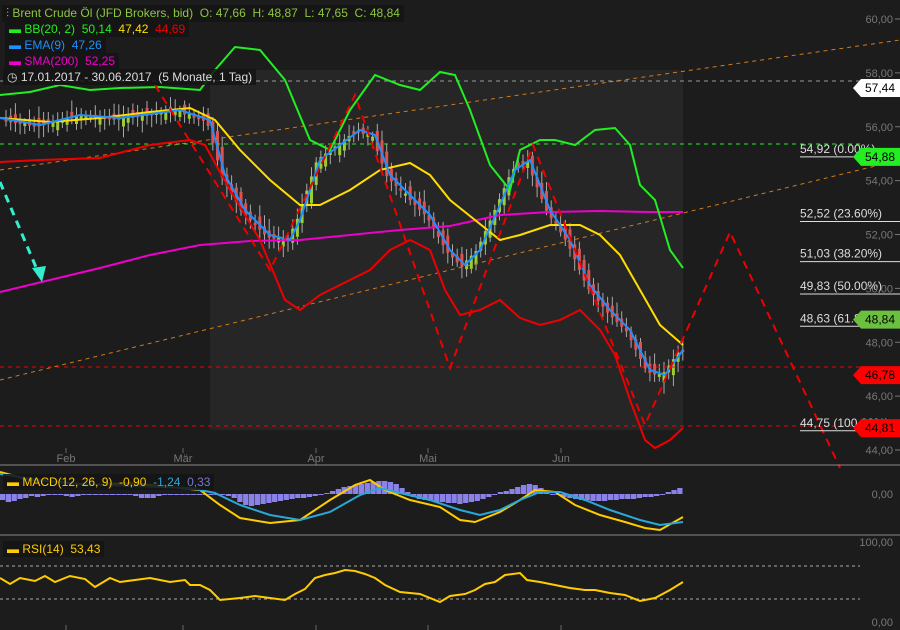 This screenshot has height=630, width=900. Describe the element at coordinates (876, 543) in the screenshot. I see `rsi-y-tick-label: 100,00` at that location.